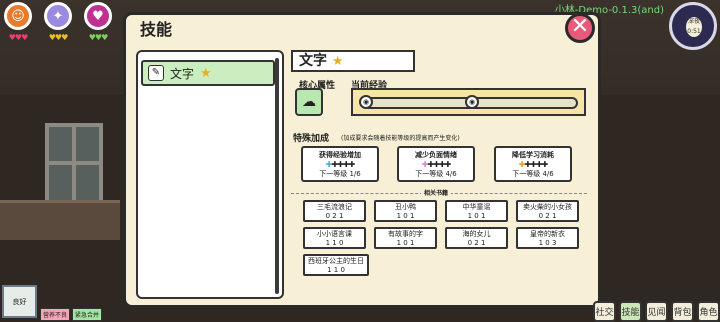 The image size is (720, 322). What do you see at coordinates (87, 314) in the screenshot?
I see `status-badge: 紧急合并` at bounding box center [87, 314].